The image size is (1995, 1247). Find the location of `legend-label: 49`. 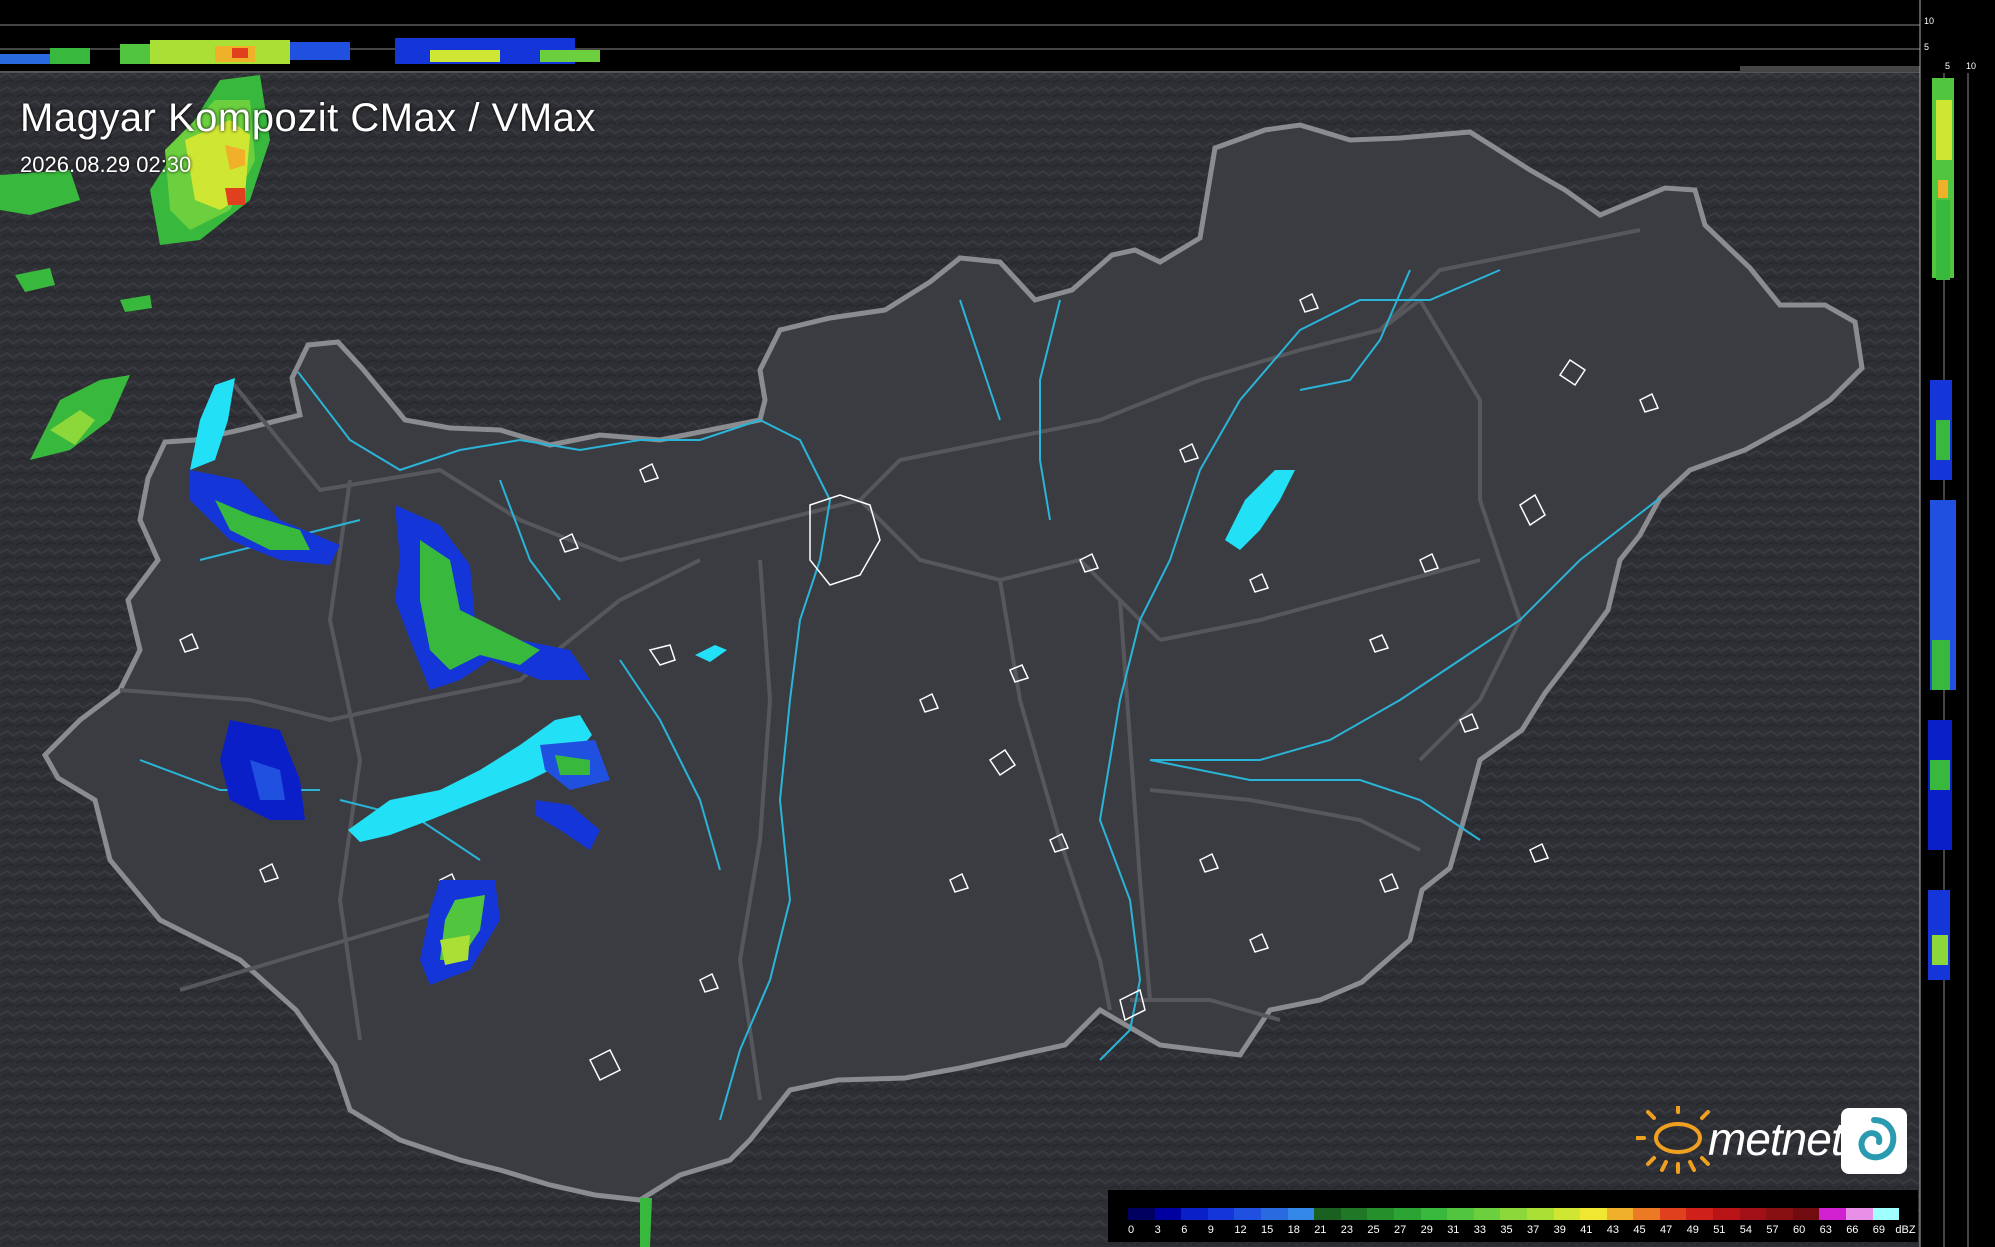

legend-label: 49 is located at coordinates (1692, 1230).